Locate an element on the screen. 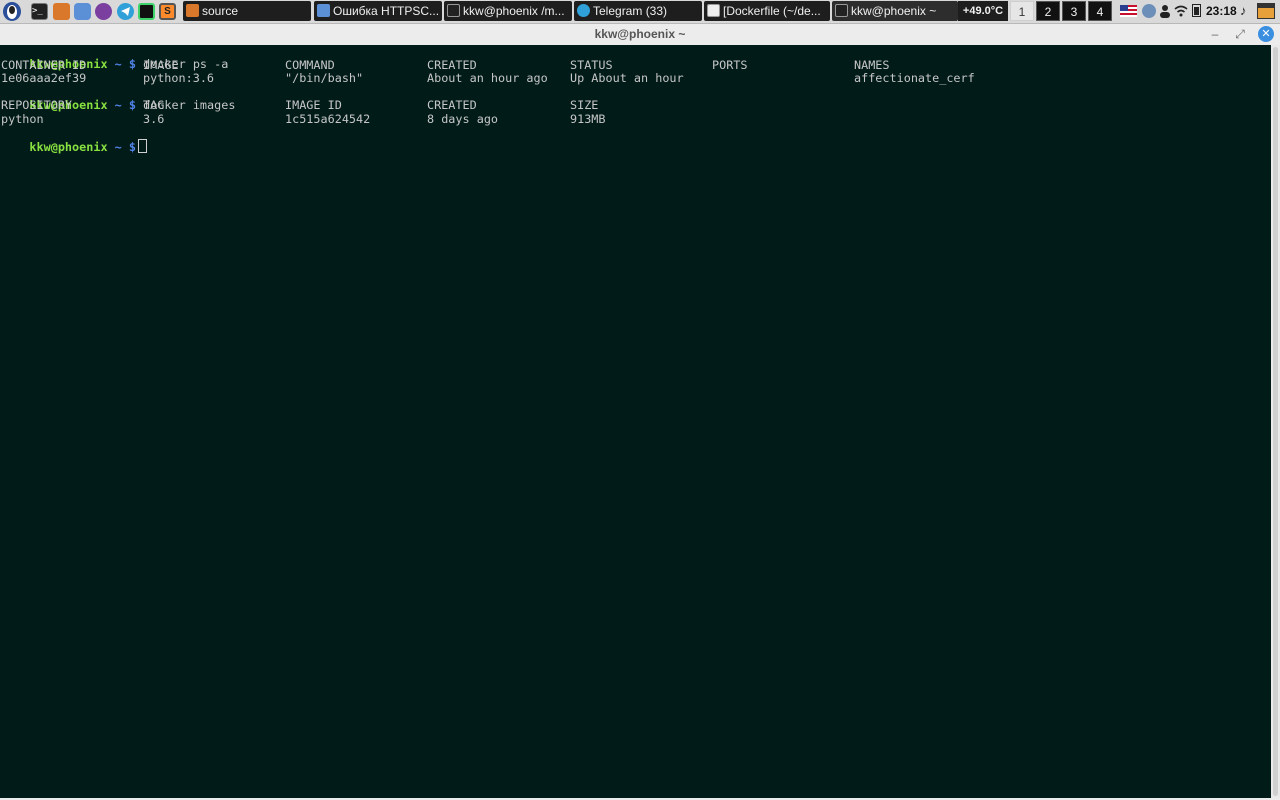 The width and height of the screenshot is (1280, 800). scrollbar is located at coordinates (1275, 421).